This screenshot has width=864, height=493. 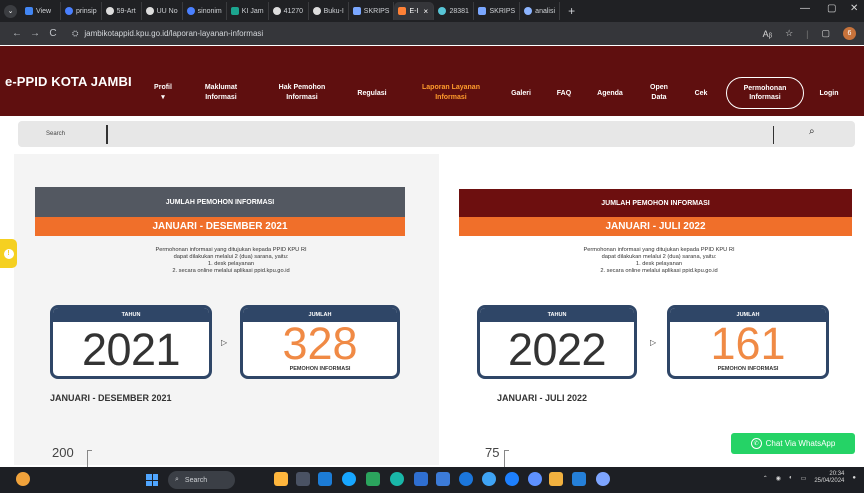 I want to click on nav-maklumat-informasi: Maklumat Informasi, so click(x=221, y=93).